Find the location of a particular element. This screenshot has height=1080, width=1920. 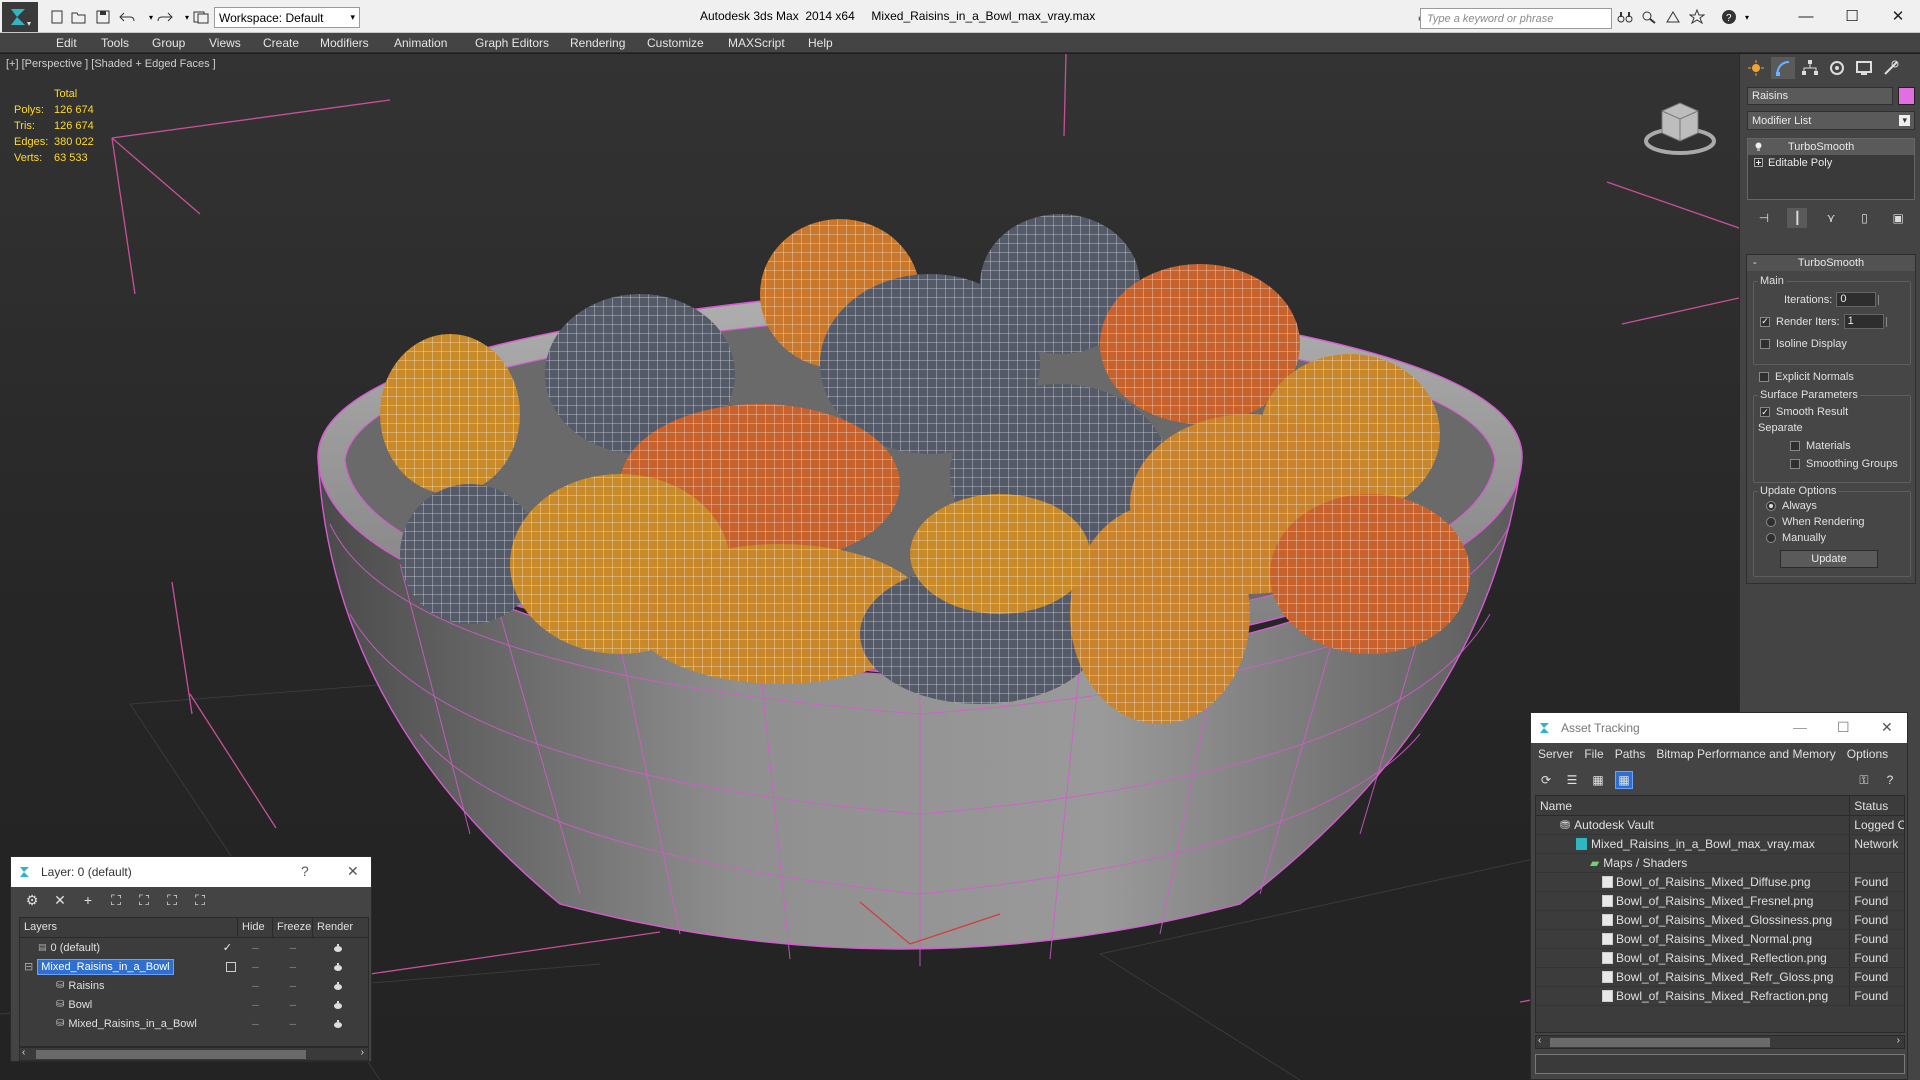

menu-help: Help is located at coordinates (820, 43).